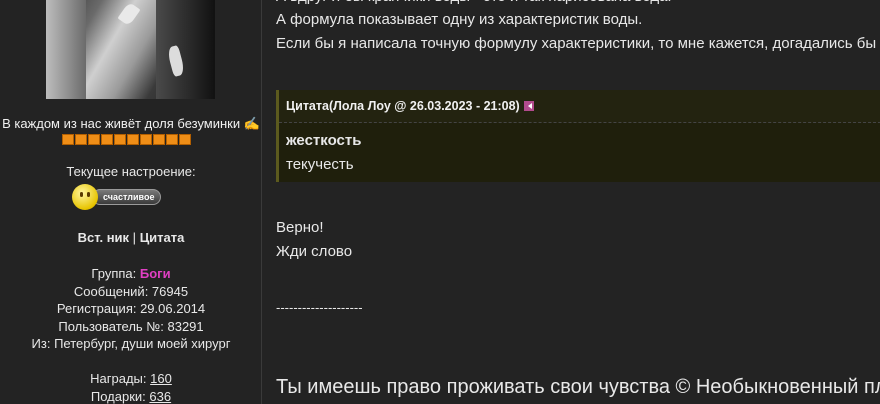 Image resolution: width=880 pixels, height=404 pixels. Describe the element at coordinates (130, 49) in the screenshot. I see `avatar` at that location.